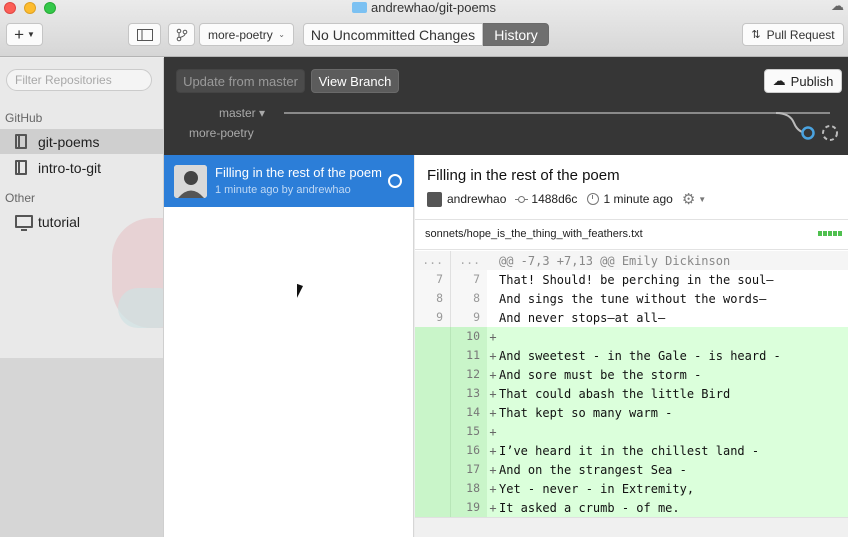  What do you see at coordinates (468, 450) in the screenshot?
I see `new-line-number: 16` at bounding box center [468, 450].